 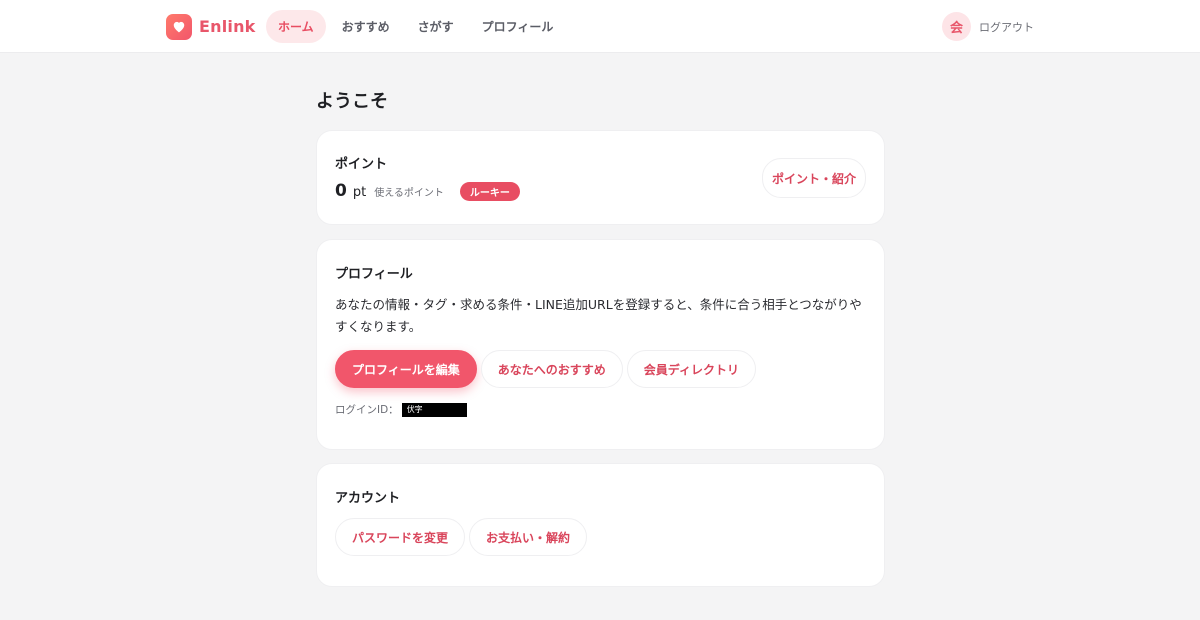 What do you see at coordinates (600, 177) in the screenshot?
I see `points-card: ポイント 0 pt 使えるポイント ルーキー ポイント・紹介` at bounding box center [600, 177].